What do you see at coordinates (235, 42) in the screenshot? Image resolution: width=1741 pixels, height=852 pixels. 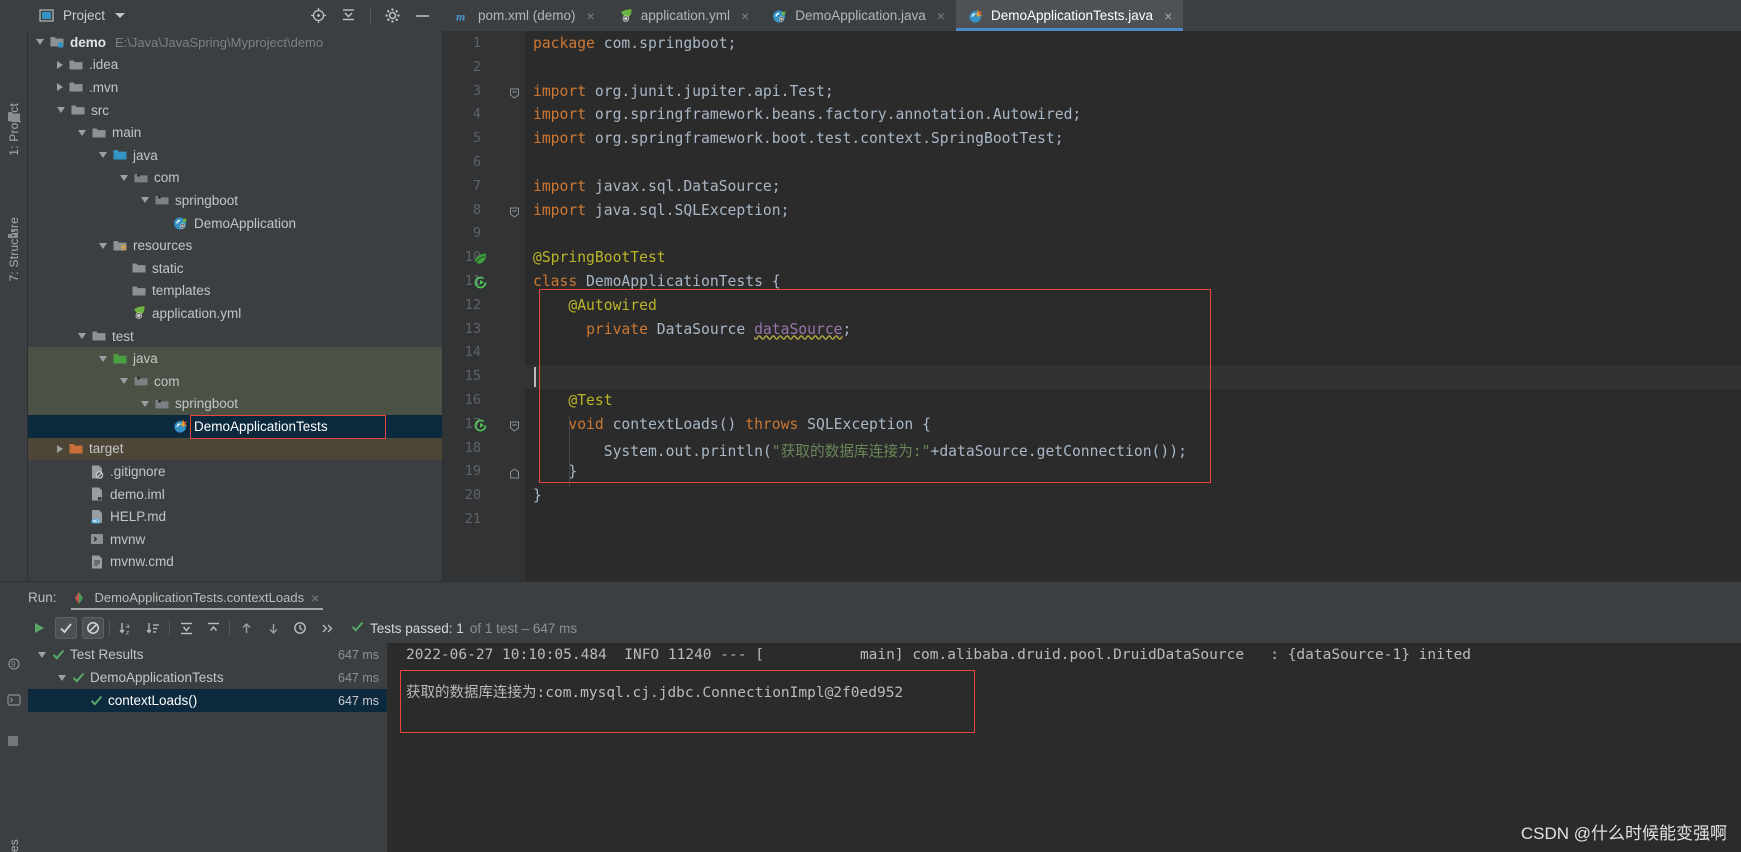 I see `tree-row-demo: demo E:\Java\JavaSpring\Myproject\demo` at bounding box center [235, 42].